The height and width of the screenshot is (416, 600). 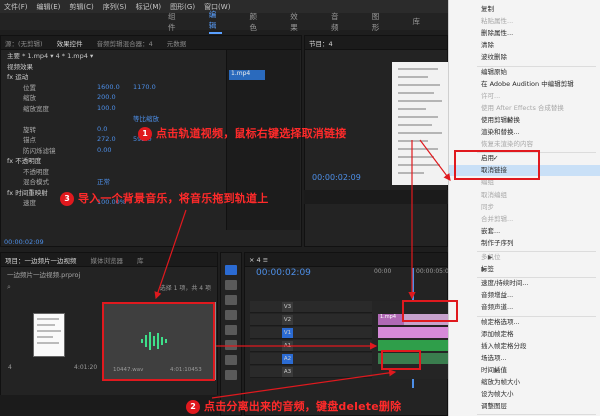 What do you see at coordinates (149, 7) in the screenshot?
I see `menu-markers: 标记(M)` at bounding box center [149, 7].